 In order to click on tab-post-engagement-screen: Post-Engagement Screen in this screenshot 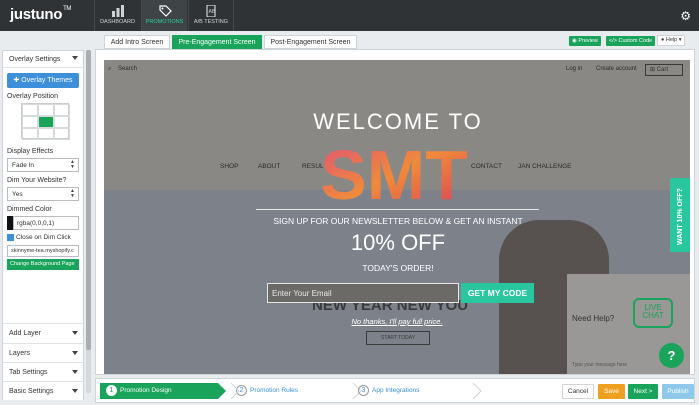, I will do `click(310, 42)`.